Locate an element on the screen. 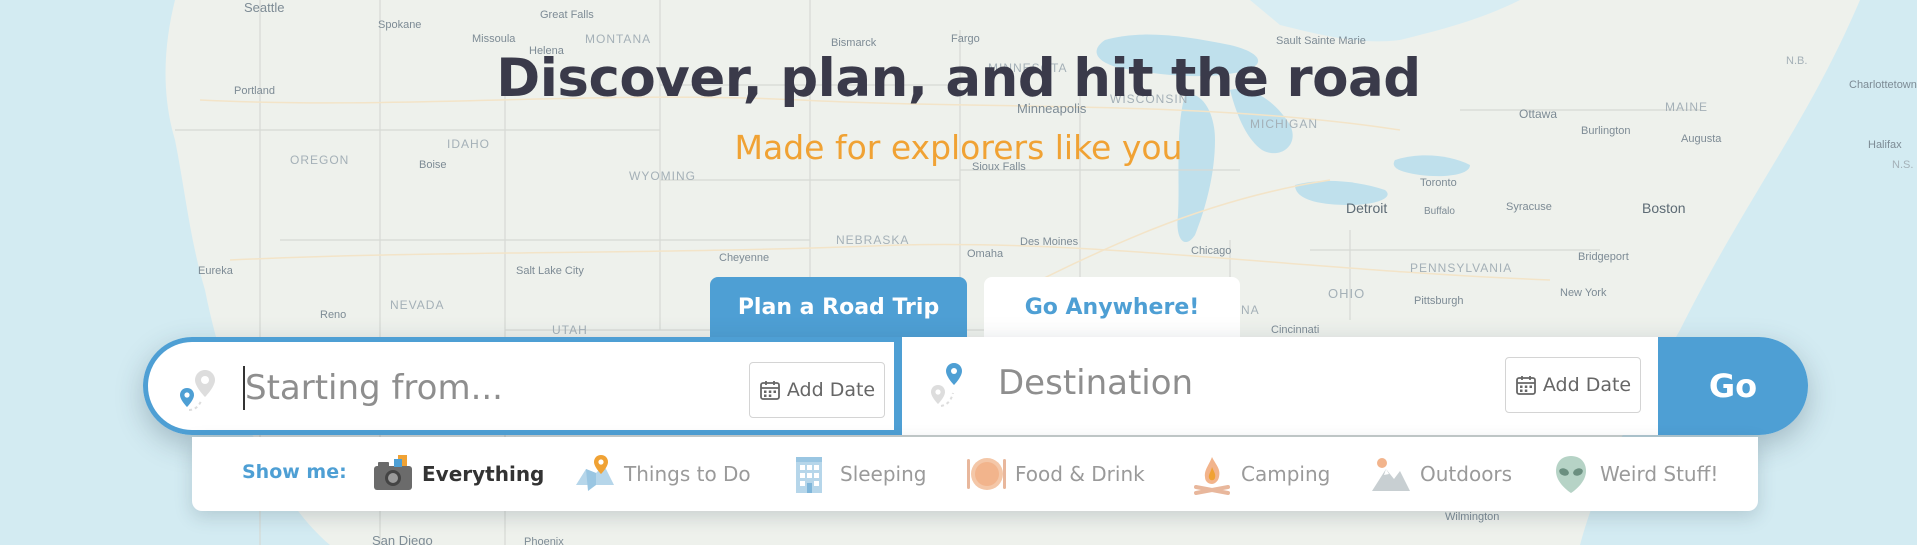 The height and width of the screenshot is (545, 1917). filter-label: Weird Stuff! is located at coordinates (1659, 474).